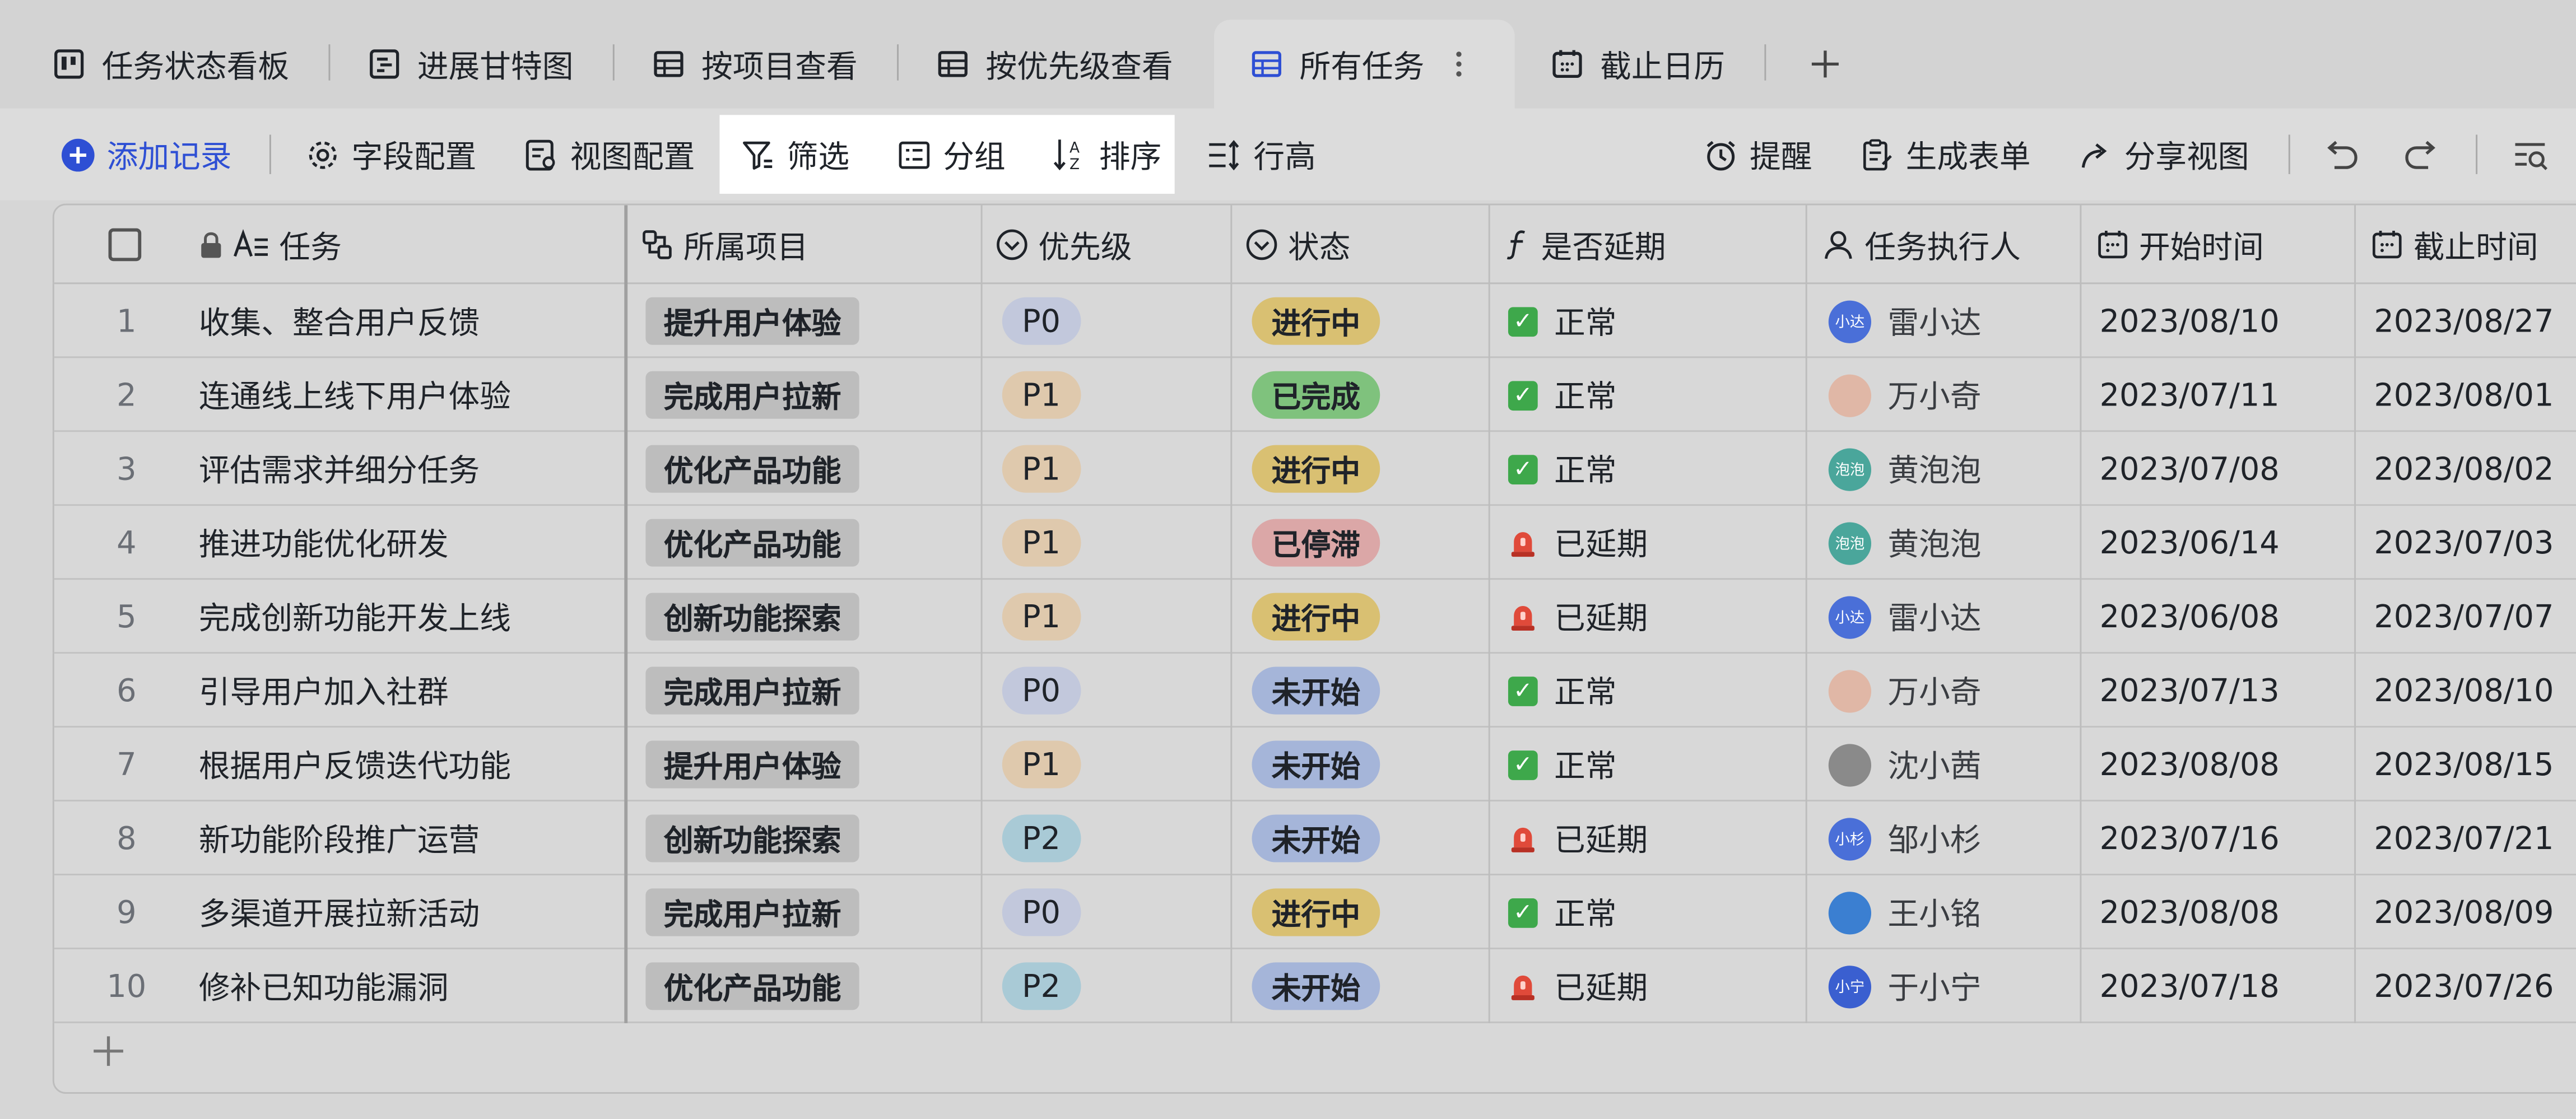 The width and height of the screenshot is (2576, 1119). What do you see at coordinates (1758, 155) in the screenshot?
I see `reminder-button: 提醒` at bounding box center [1758, 155].